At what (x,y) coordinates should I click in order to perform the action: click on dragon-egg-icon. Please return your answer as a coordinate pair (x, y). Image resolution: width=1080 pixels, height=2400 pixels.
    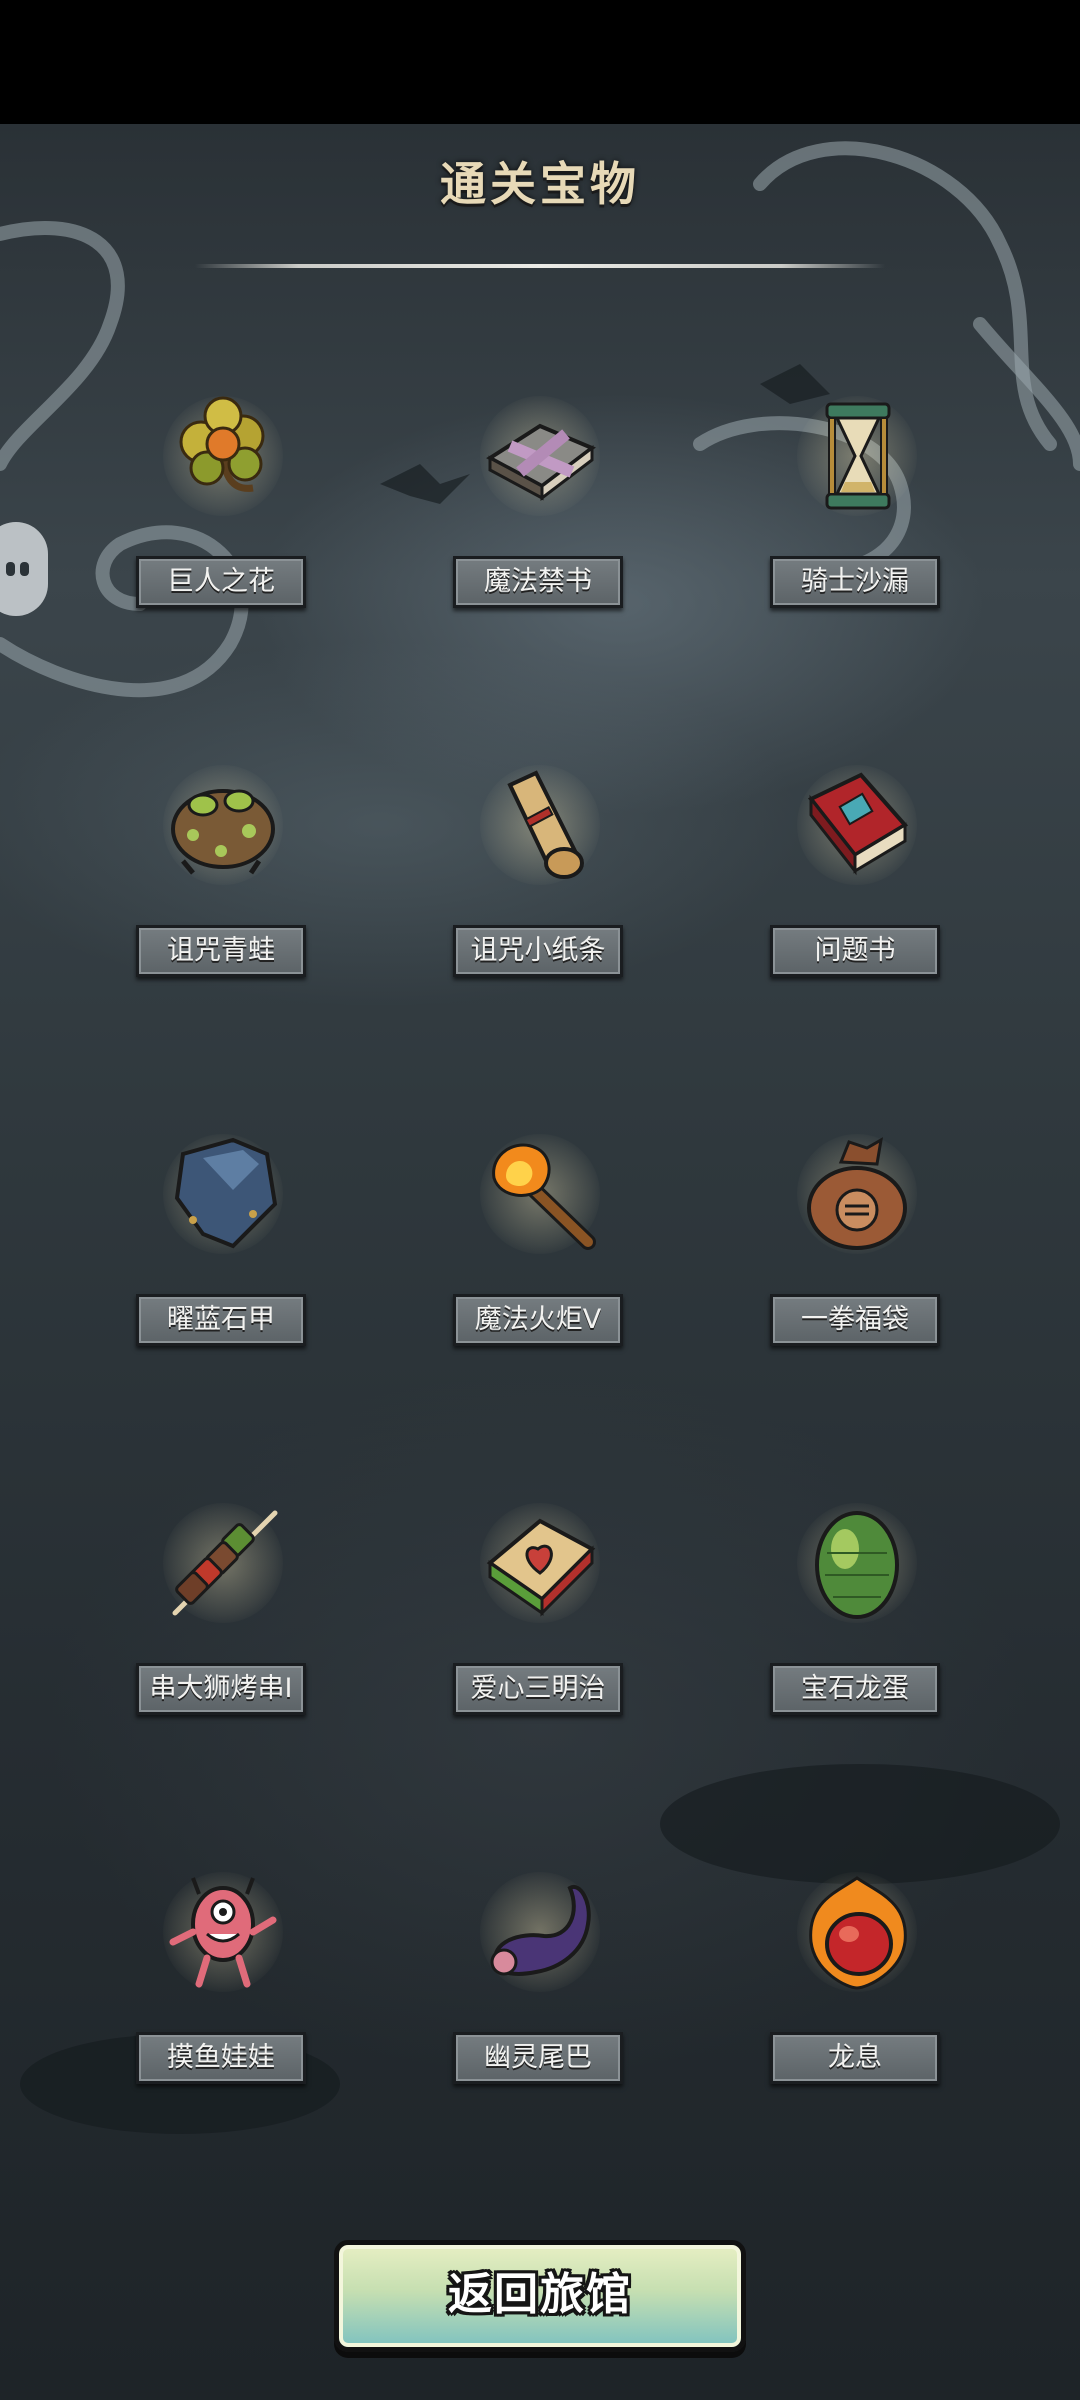
    Looking at the image, I should click on (857, 1565).